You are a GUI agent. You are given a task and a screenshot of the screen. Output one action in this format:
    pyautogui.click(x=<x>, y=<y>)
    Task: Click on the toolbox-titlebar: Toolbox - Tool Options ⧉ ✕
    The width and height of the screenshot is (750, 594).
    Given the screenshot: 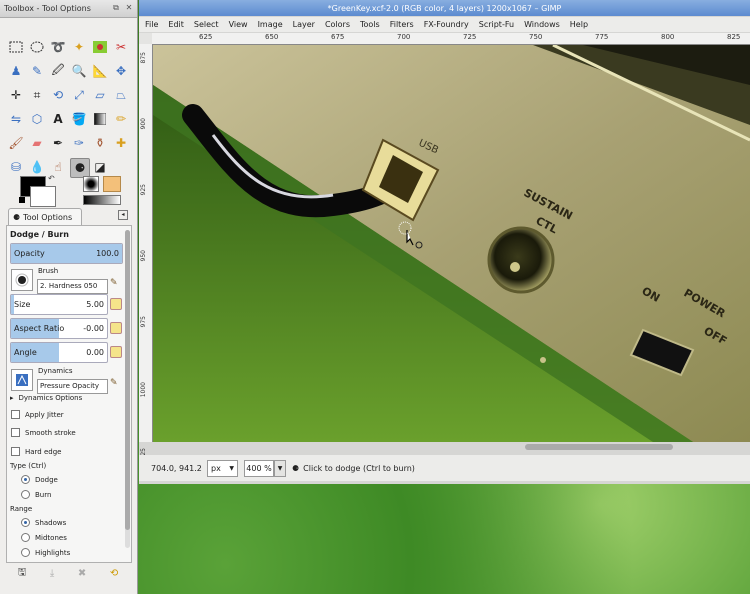 What is the action you would take?
    pyautogui.click(x=68, y=9)
    